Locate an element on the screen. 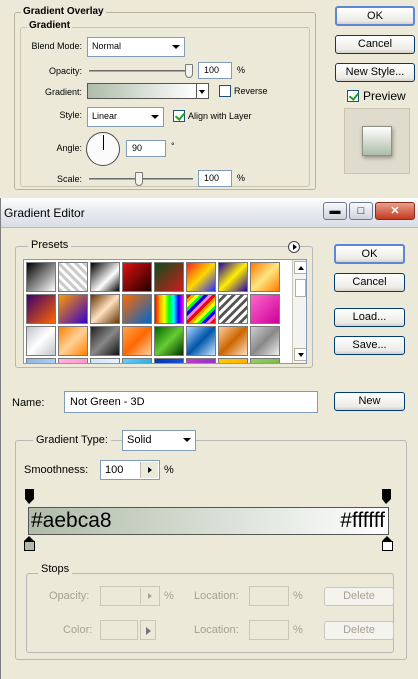 The height and width of the screenshot is (679, 418). color-stop-swatch is located at coordinates (387, 546).